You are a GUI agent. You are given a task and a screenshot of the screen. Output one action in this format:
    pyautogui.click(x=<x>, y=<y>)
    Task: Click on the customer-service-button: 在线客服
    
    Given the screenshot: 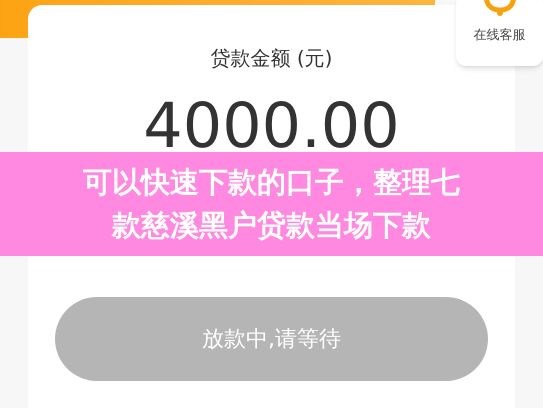 What is the action you would take?
    pyautogui.click(x=499, y=33)
    